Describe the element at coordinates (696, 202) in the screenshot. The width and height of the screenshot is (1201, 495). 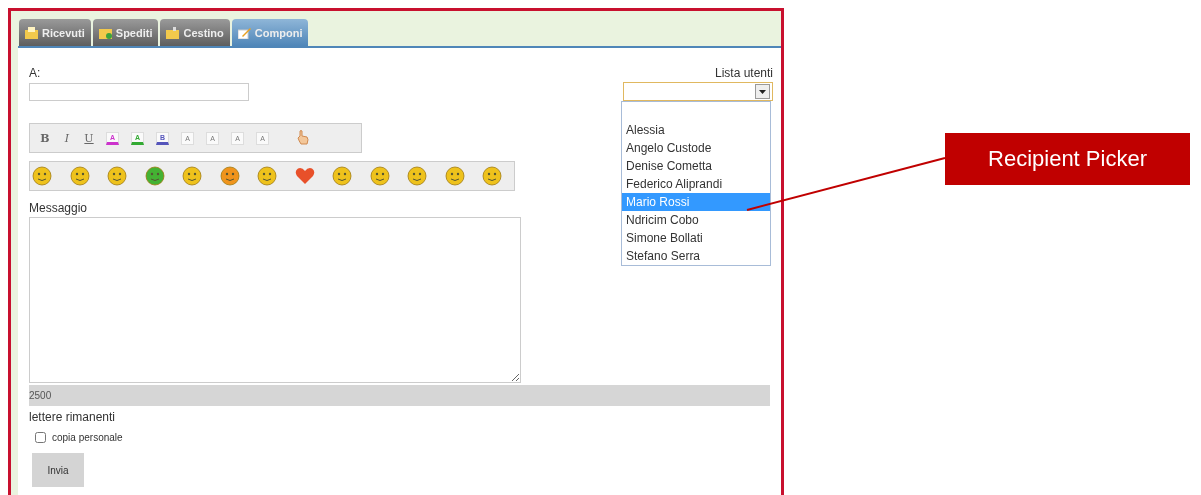
I see `user-option: Mario Rossi` at that location.